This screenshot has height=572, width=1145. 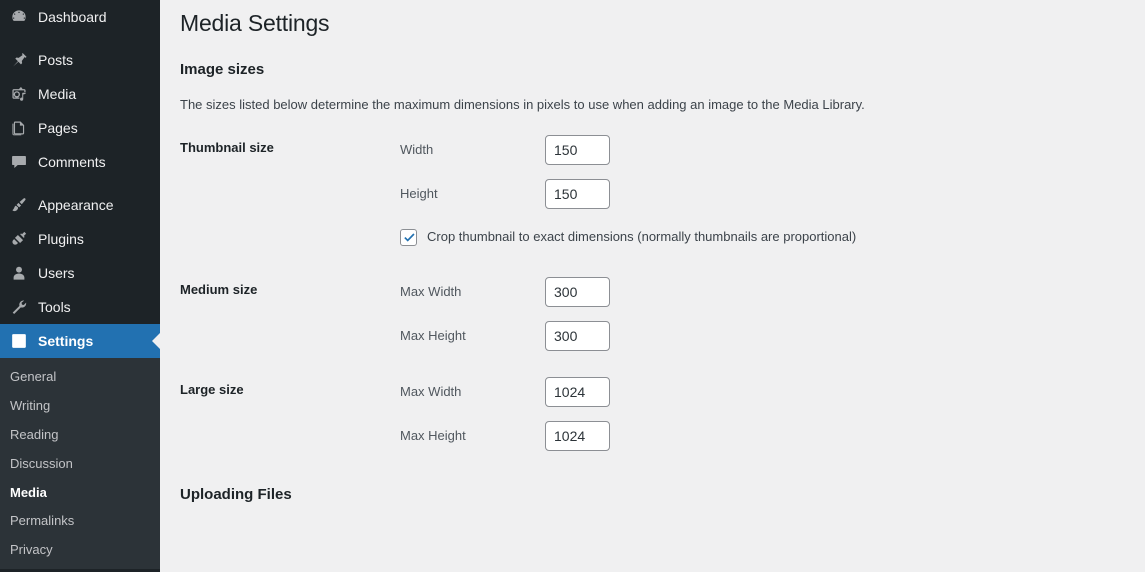 I want to click on page-title: Media Settings, so click(x=255, y=23).